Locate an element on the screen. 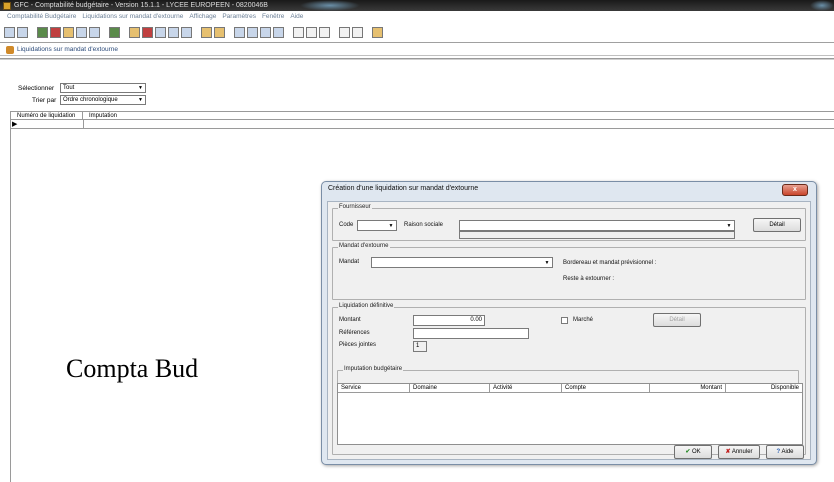 This screenshot has width=834, height=482. menu-liquidations: Liquidations sur mandat d'extourne is located at coordinates (132, 17).